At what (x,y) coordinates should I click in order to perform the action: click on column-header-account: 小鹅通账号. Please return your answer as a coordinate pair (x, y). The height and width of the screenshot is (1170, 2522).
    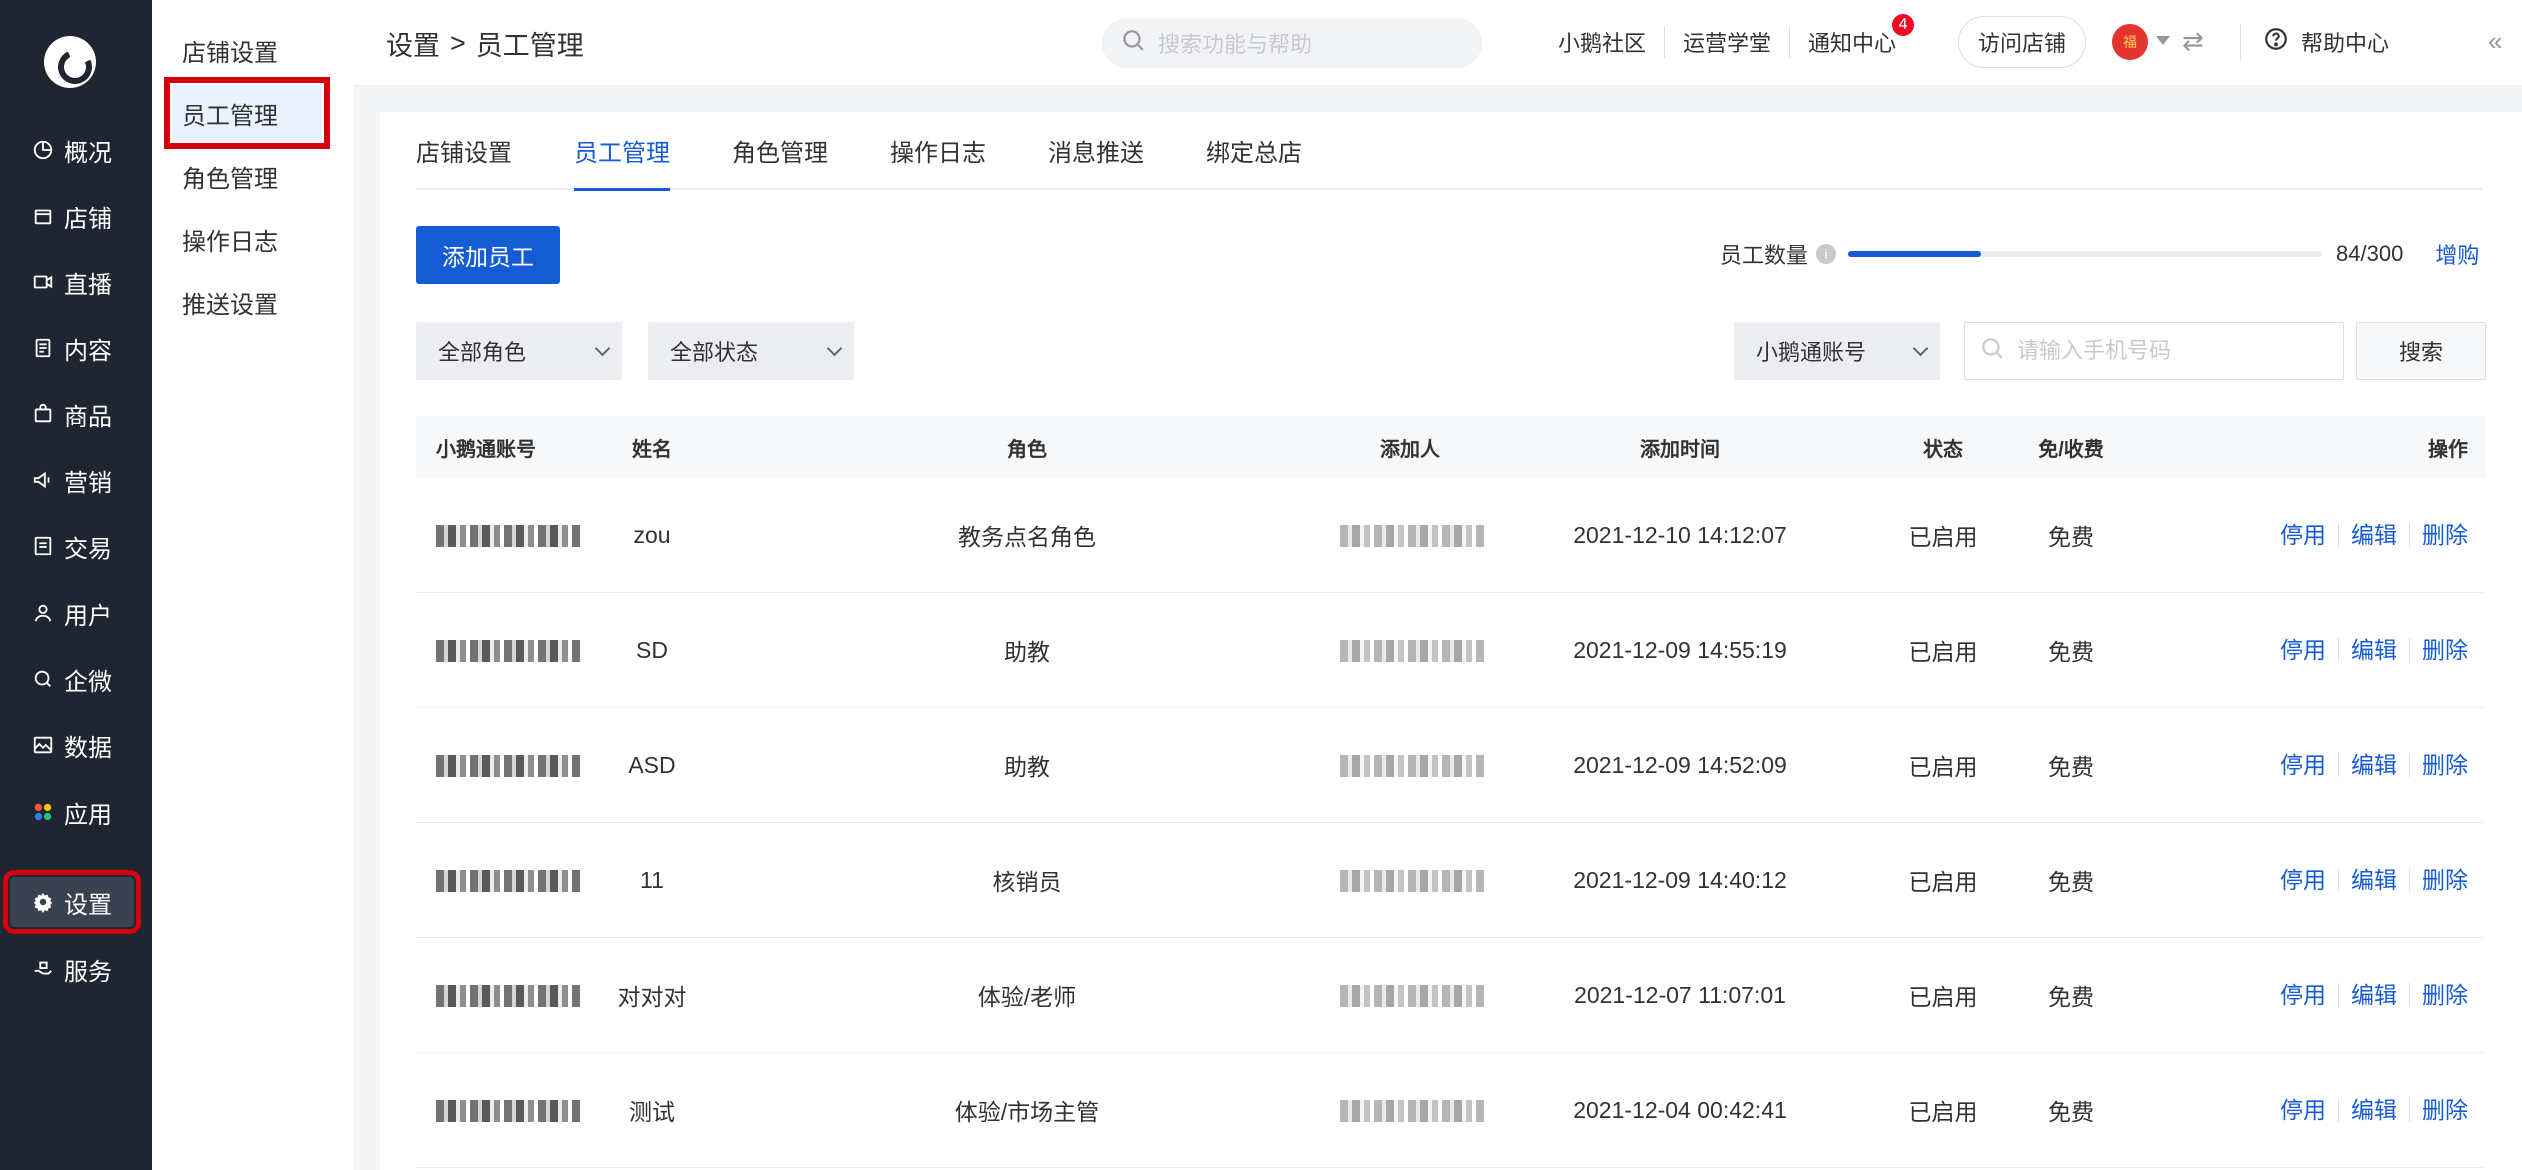
    Looking at the image, I should click on (486, 449).